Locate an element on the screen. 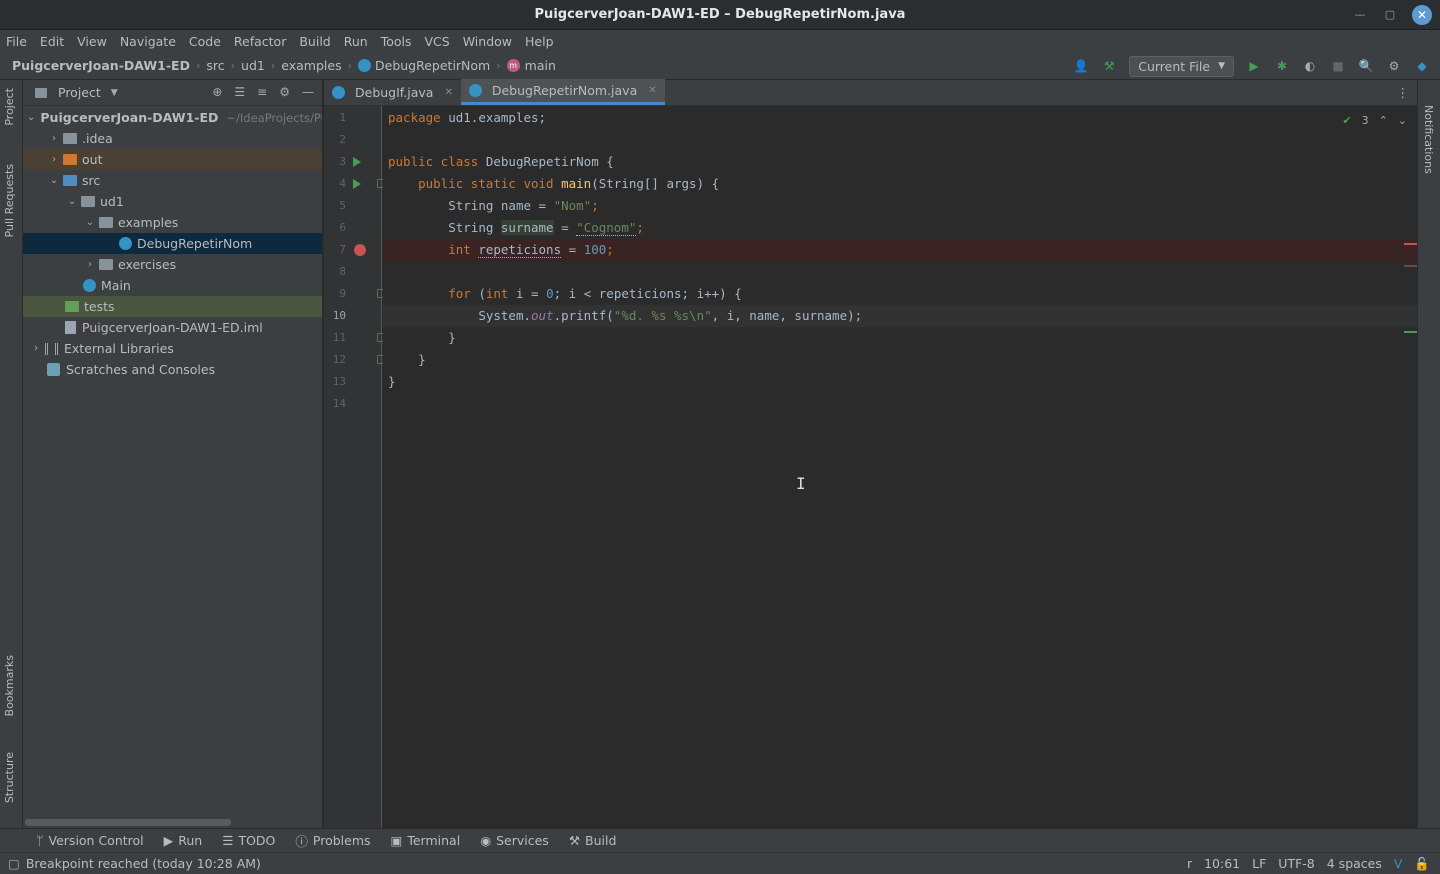 Image resolution: width=1440 pixels, height=874 pixels. editor-gutter: 1 2 3 4 5 6 7 8 9 10 11 12 13 14 is located at coordinates (354, 467).